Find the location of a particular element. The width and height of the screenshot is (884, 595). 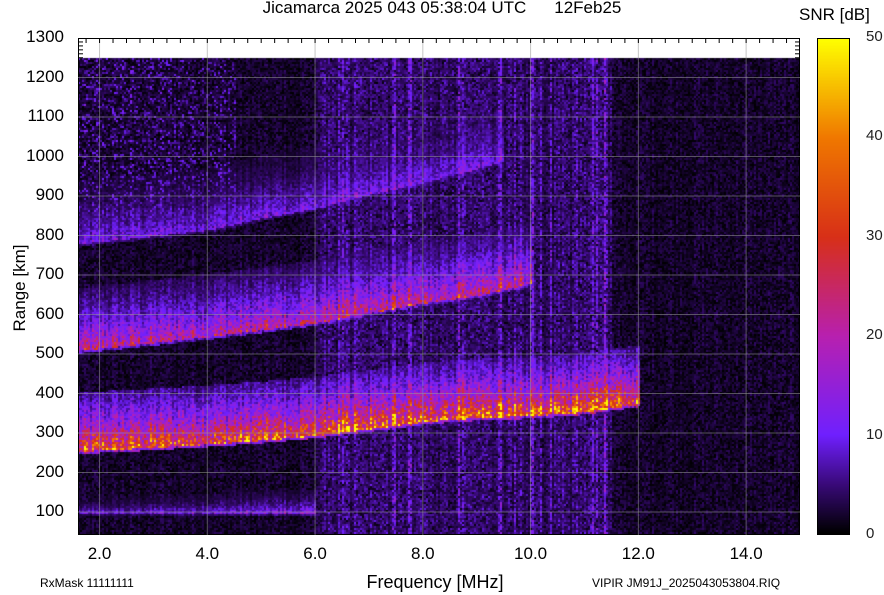

y-tick-label: 1300 is located at coordinates (45, 36).